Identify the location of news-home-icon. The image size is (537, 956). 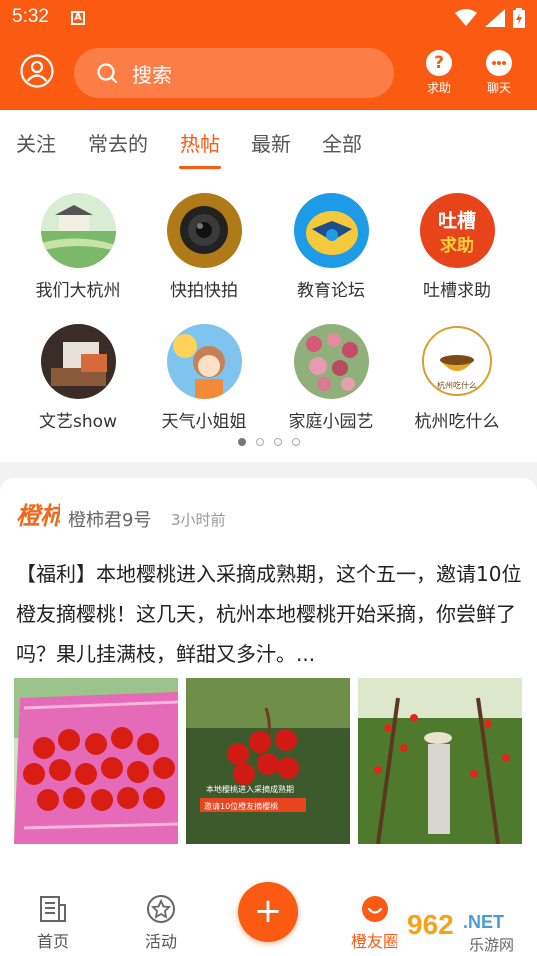
(53, 909).